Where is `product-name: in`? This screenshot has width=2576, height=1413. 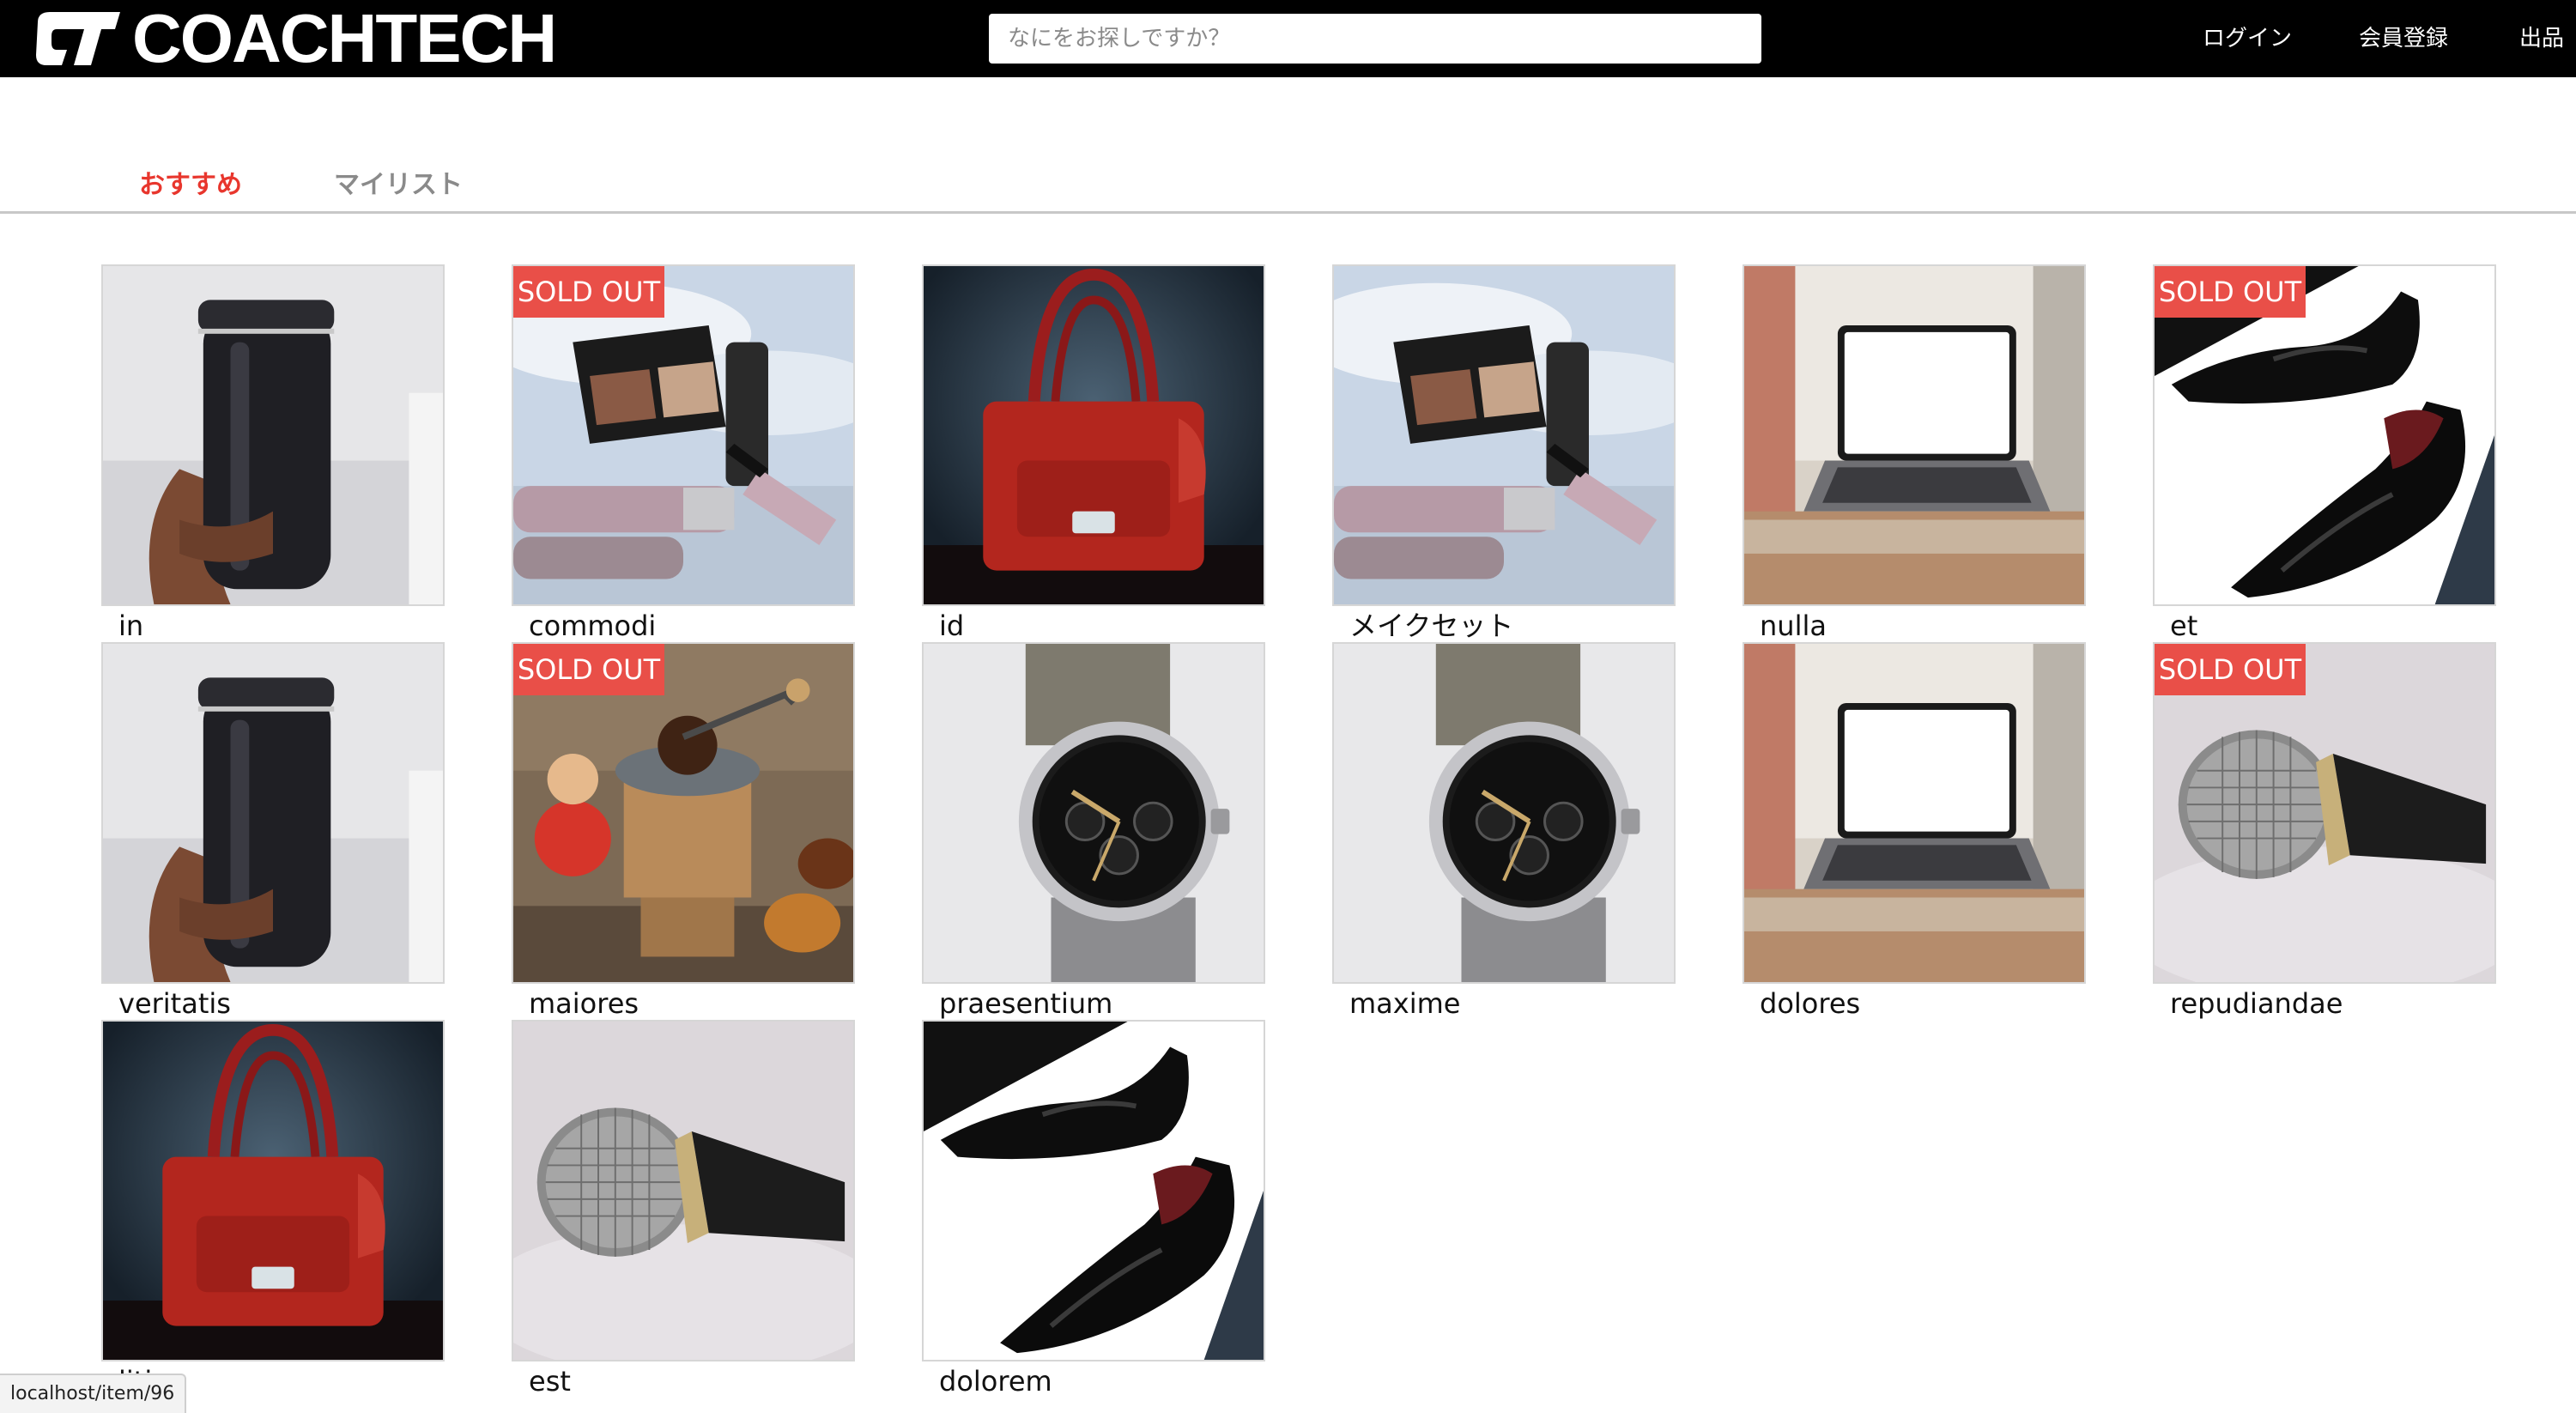 product-name: in is located at coordinates (131, 625).